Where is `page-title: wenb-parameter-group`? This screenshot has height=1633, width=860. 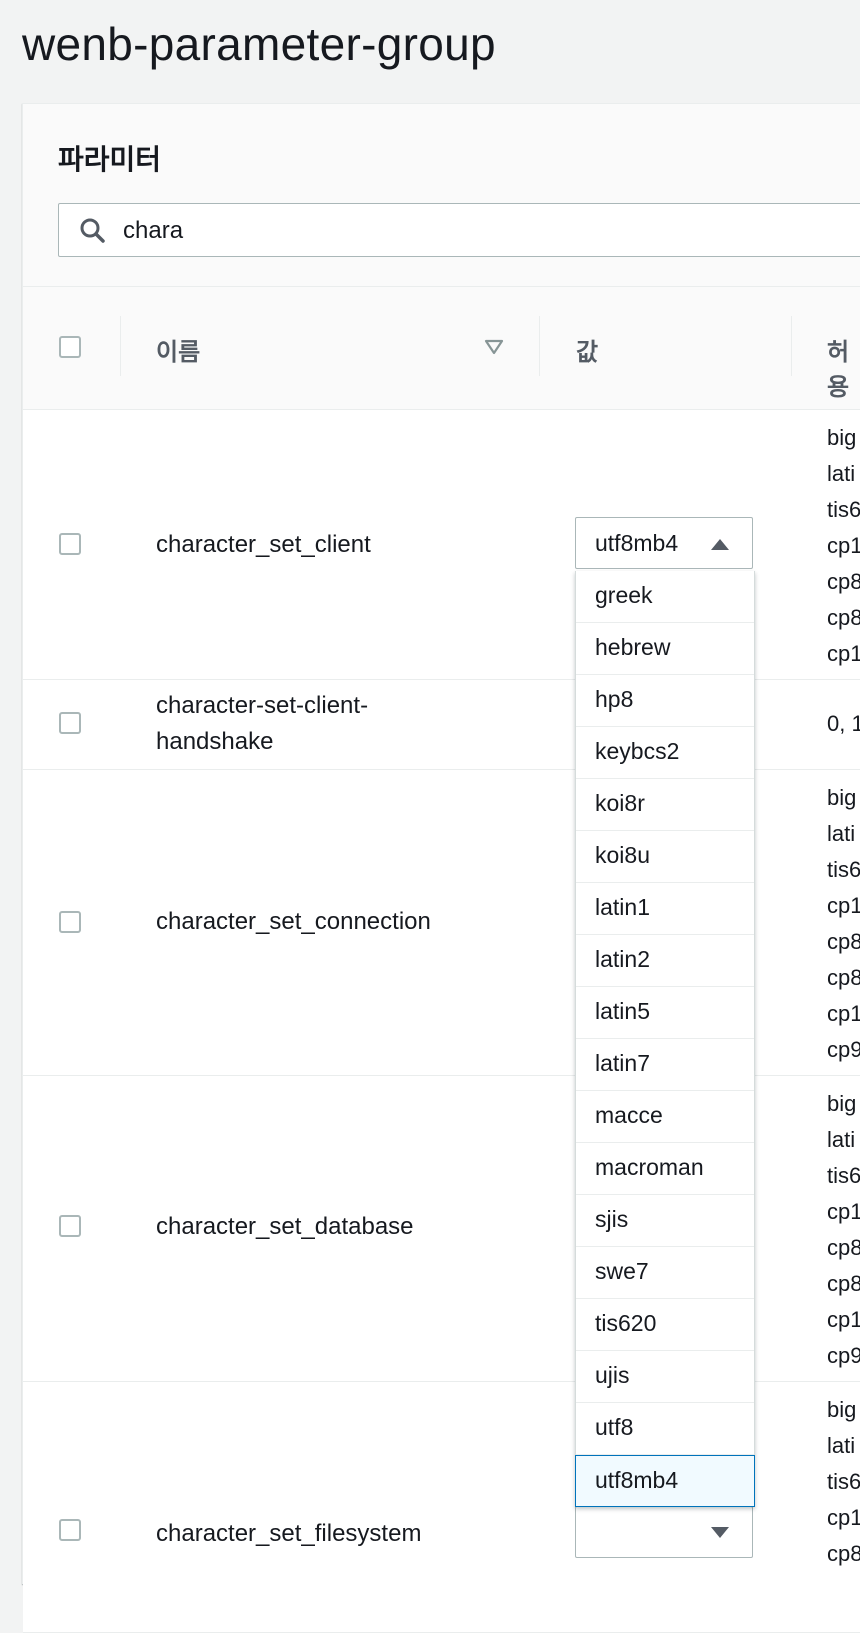
page-title: wenb-parameter-group is located at coordinates (259, 44).